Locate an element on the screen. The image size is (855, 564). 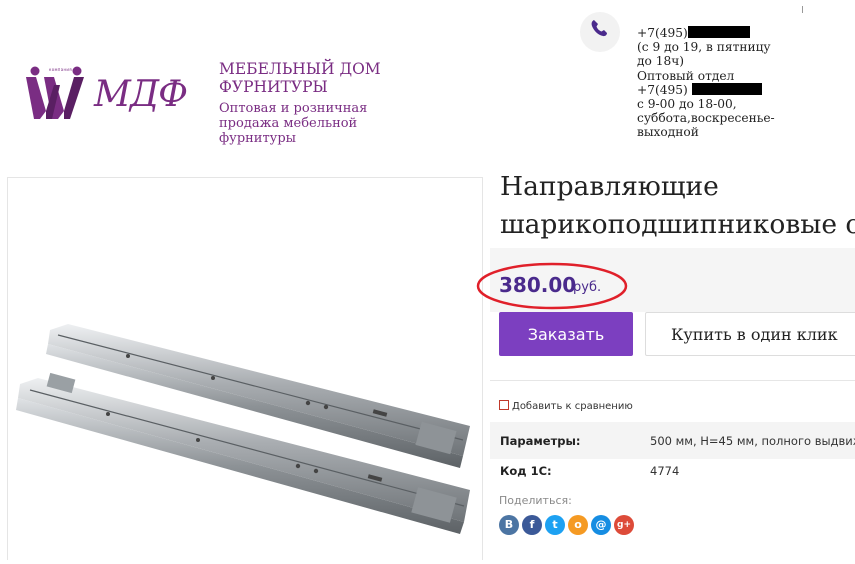
phone-prefix-2: +7(495) is located at coordinates (662, 89).